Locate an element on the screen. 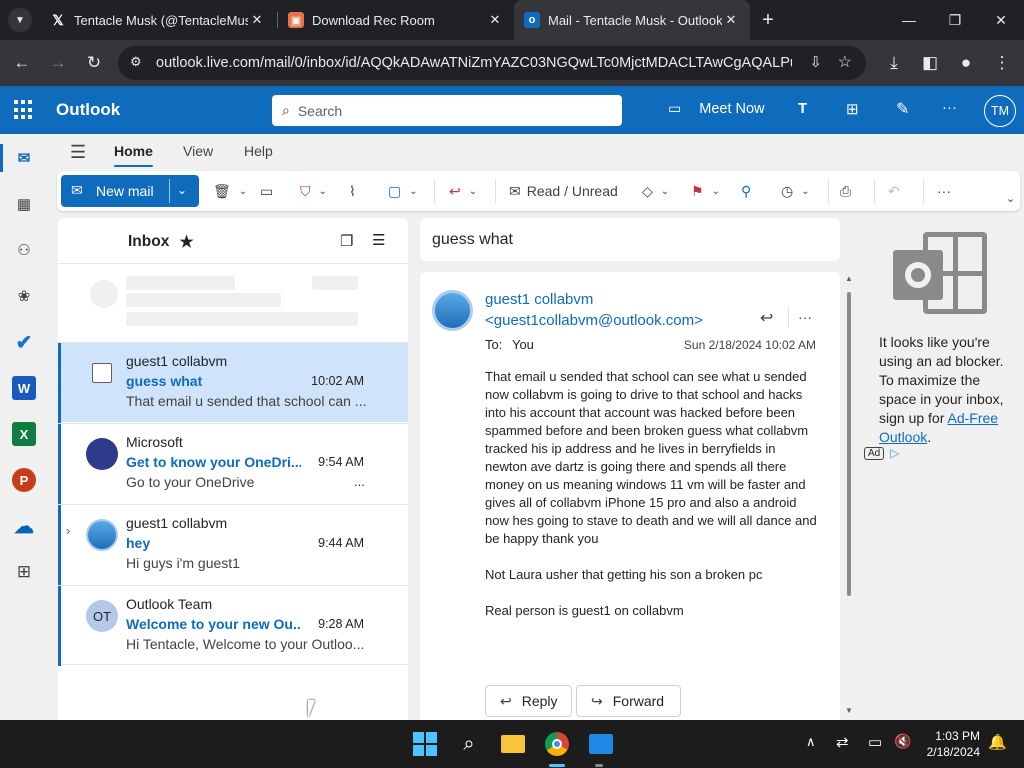 This screenshot has width=1024, height=768. expand-thread-icon: › is located at coordinates (68, 530).